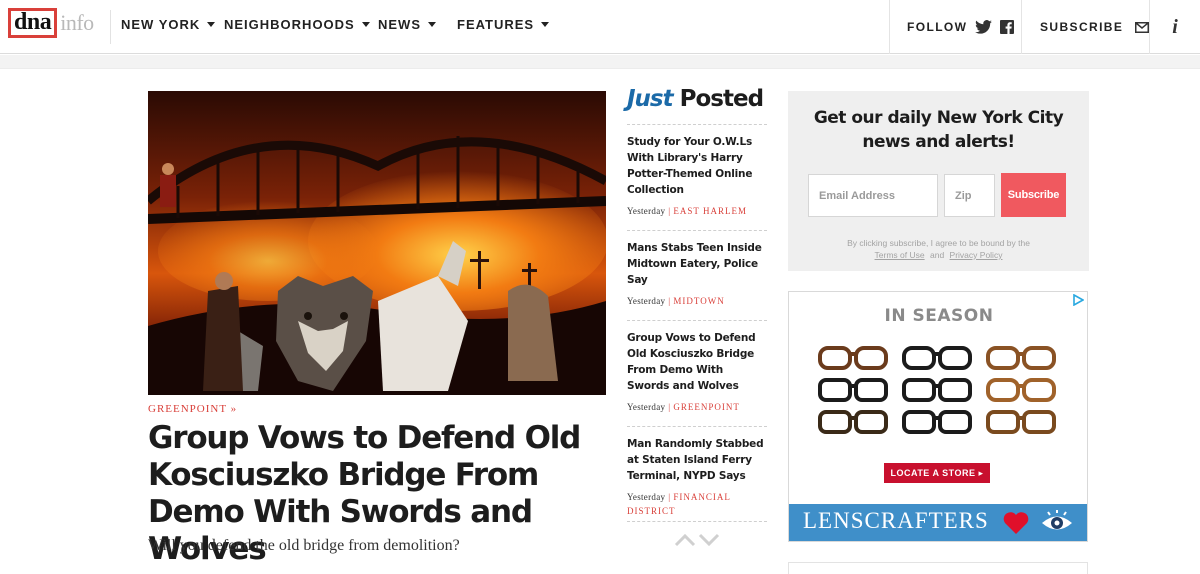  I want to click on subscribe-button: Subscribe, so click(1033, 195).